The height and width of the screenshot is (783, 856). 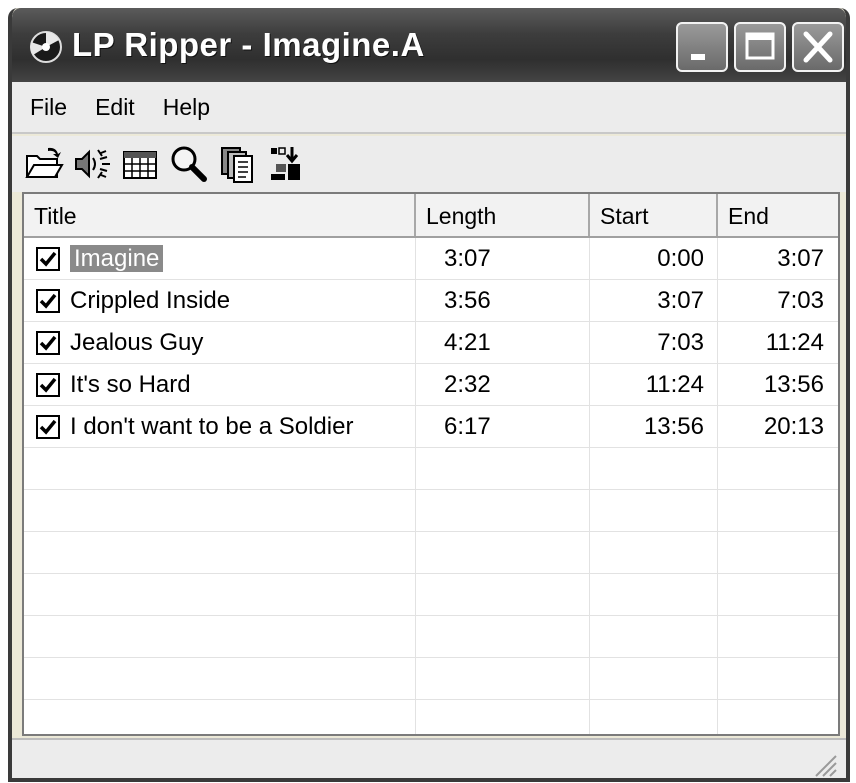 What do you see at coordinates (429, 164) in the screenshot?
I see `toolbar` at bounding box center [429, 164].